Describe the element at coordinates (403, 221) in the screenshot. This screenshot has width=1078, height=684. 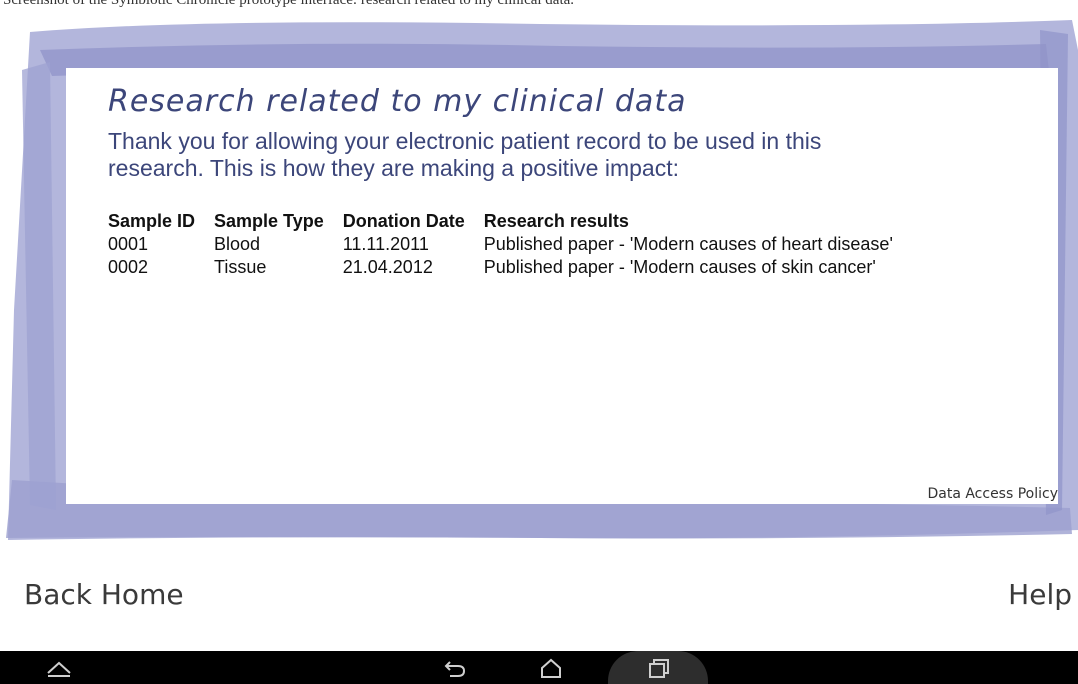
I see `column-header-donation-date: Donation Date` at that location.